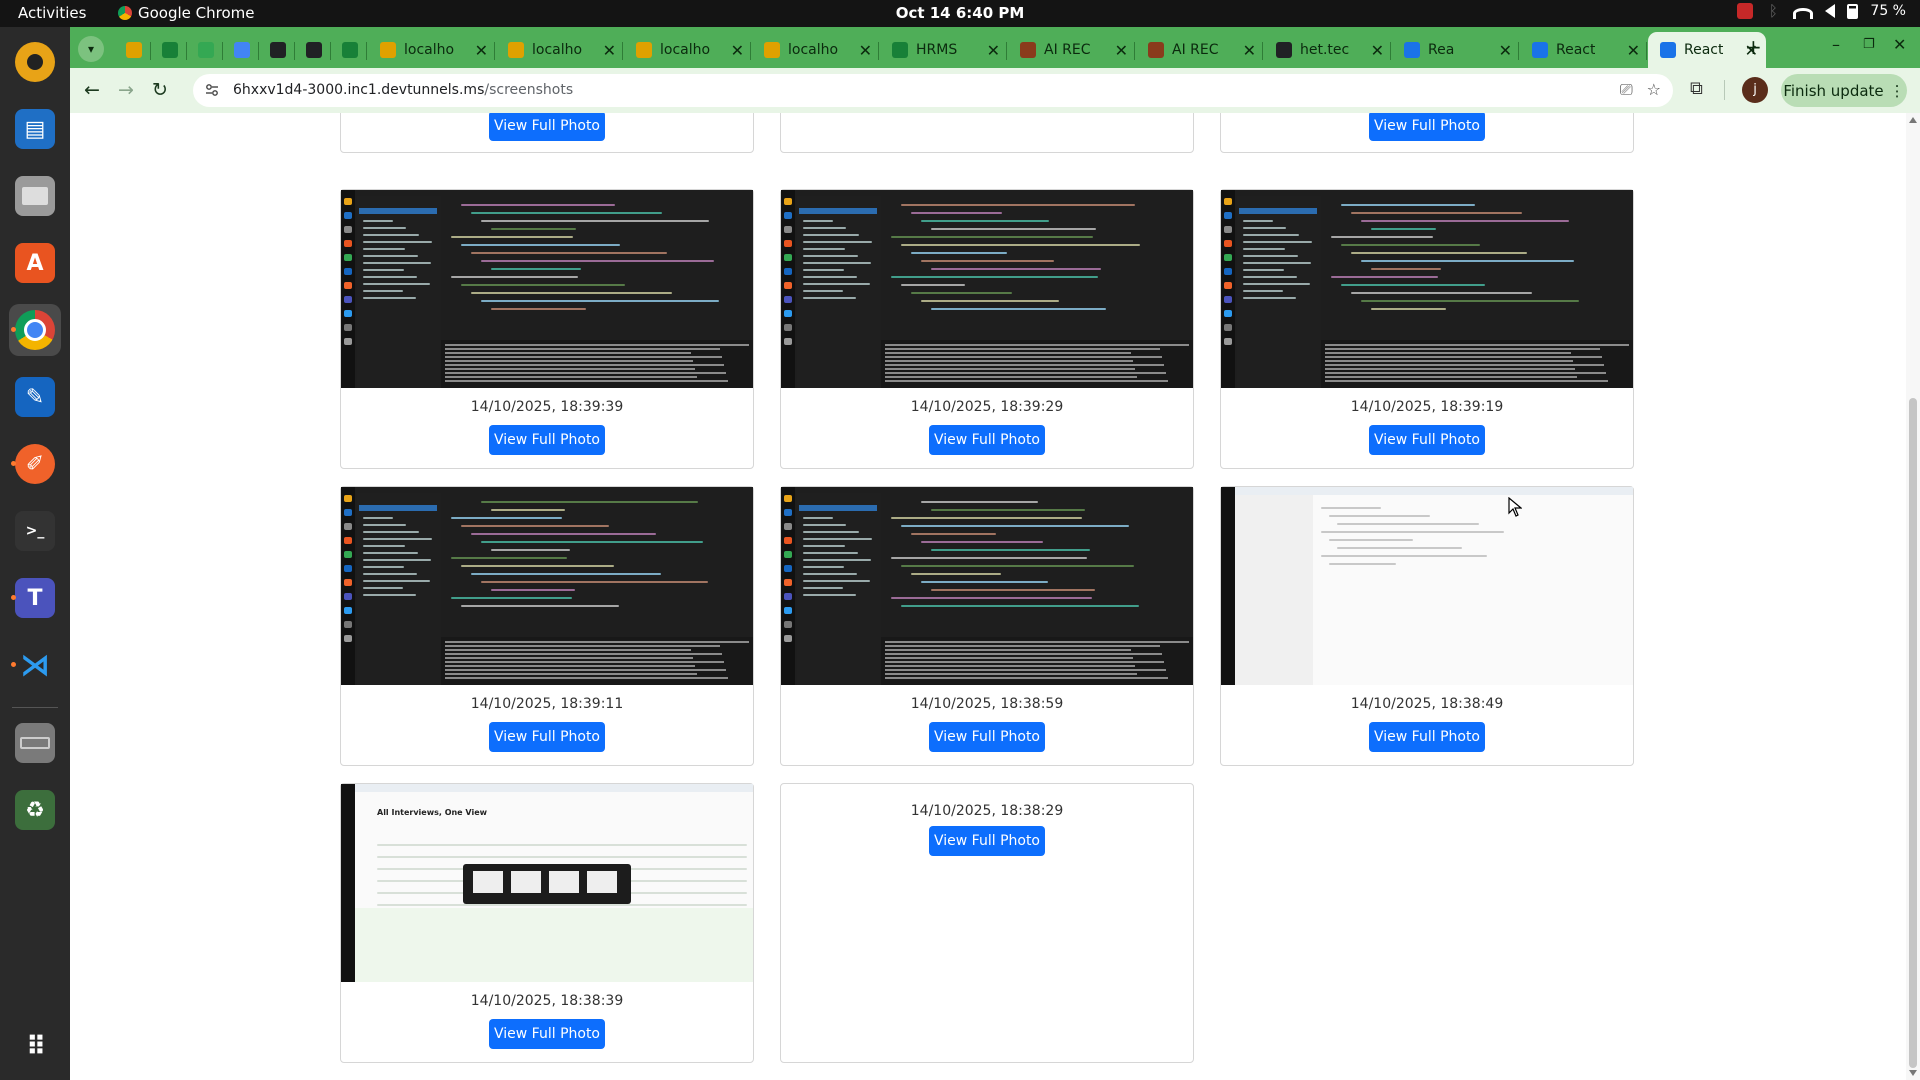 The width and height of the screenshot is (1920, 1080). What do you see at coordinates (35, 464) in the screenshot?
I see `dock-drawing: ✐` at bounding box center [35, 464].